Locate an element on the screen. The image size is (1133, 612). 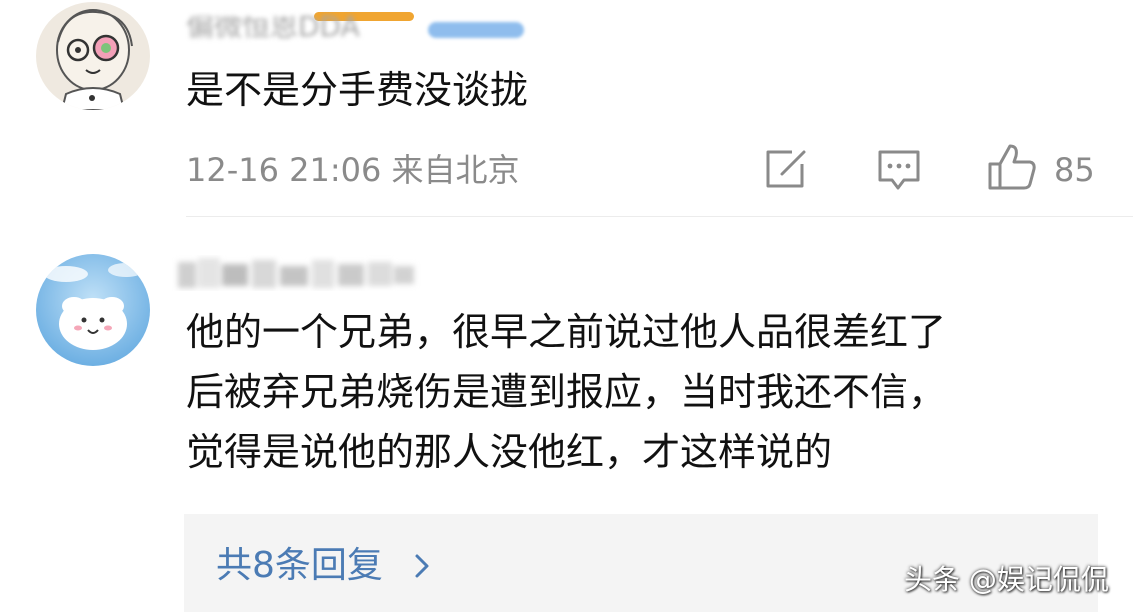
comment-text-line: 后被弃兄弟烧伤是遭到报应，当时我还不信， is located at coordinates (566, 392).